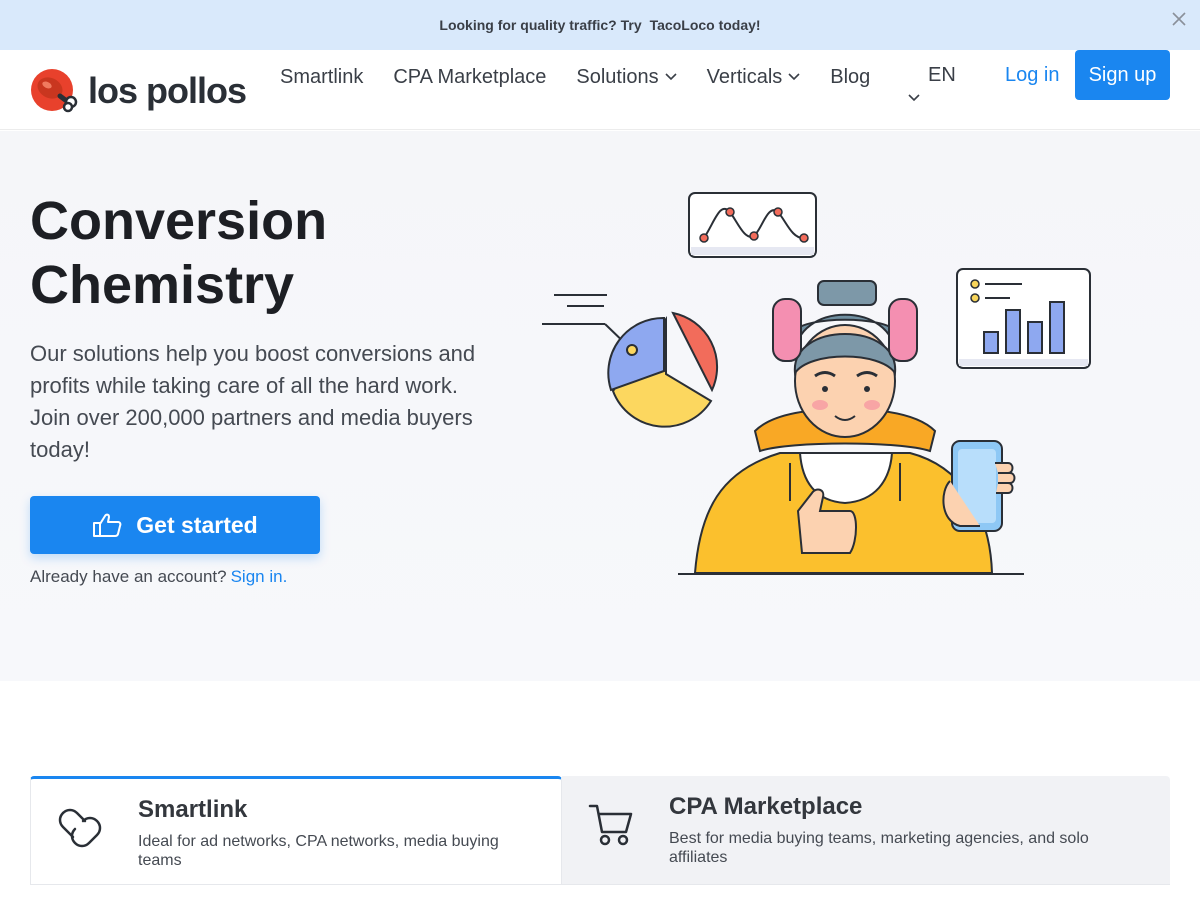  What do you see at coordinates (752, 225) in the screenshot?
I see `line-chart-card-icon` at bounding box center [752, 225].